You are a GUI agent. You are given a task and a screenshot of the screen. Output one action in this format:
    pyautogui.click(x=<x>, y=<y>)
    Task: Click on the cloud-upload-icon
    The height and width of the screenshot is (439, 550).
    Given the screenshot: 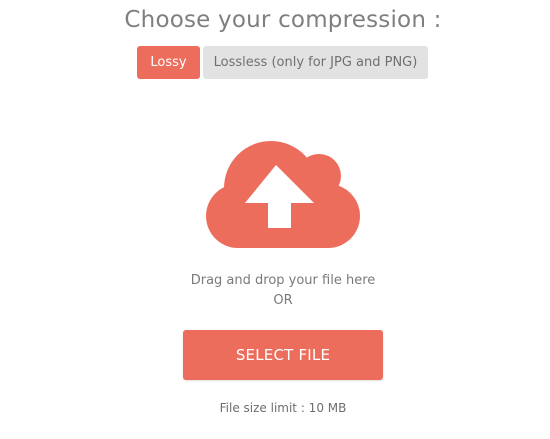 What is the action you would take?
    pyautogui.click(x=283, y=194)
    